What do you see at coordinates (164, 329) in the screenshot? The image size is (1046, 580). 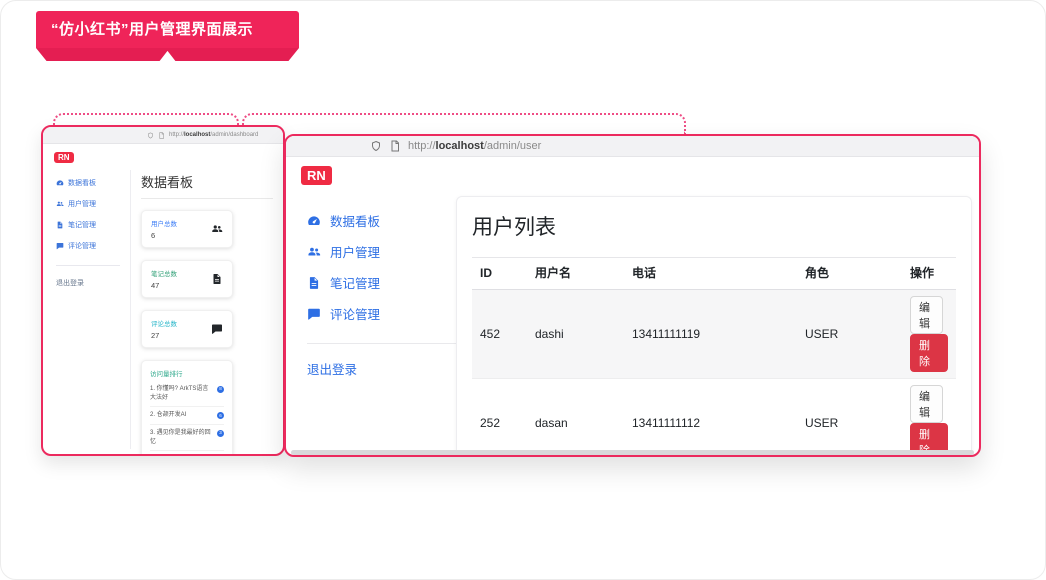 I see `stat-text: 评论总数 27` at bounding box center [164, 329].